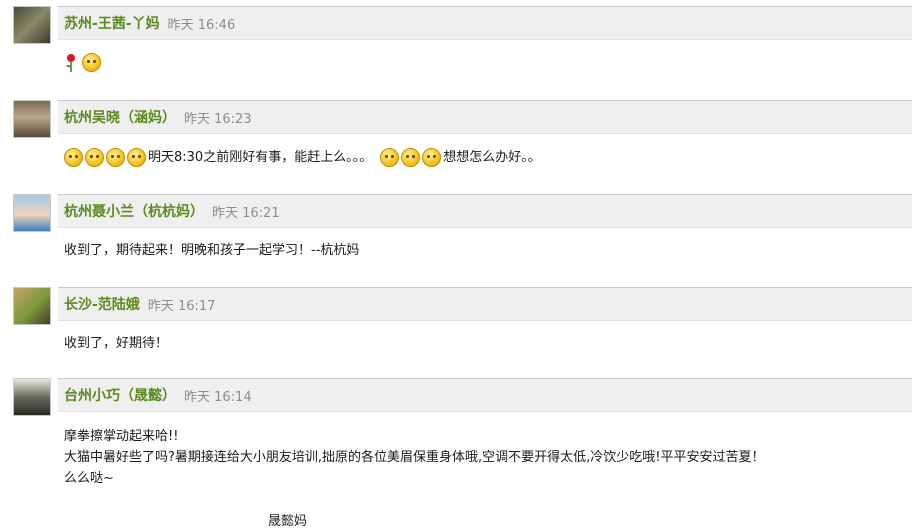 This screenshot has width=912, height=530. Describe the element at coordinates (120, 117) in the screenshot. I see `author-name: 杭州吴晓（涵妈）` at that location.